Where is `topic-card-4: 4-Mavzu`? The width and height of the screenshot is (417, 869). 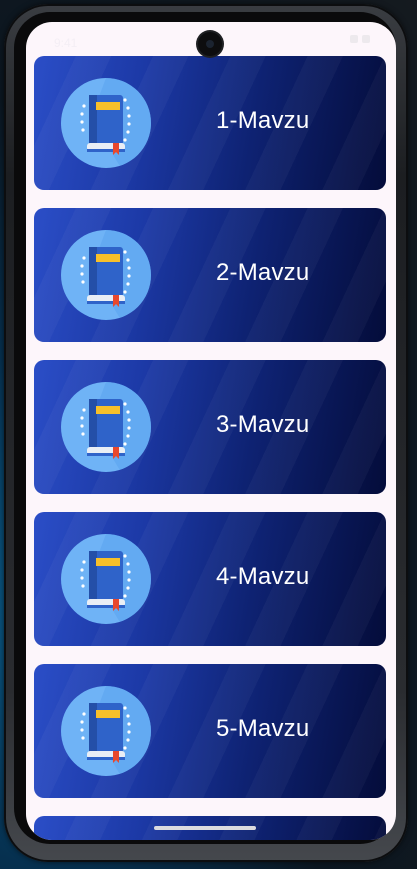 topic-card-4: 4-Mavzu is located at coordinates (210, 579).